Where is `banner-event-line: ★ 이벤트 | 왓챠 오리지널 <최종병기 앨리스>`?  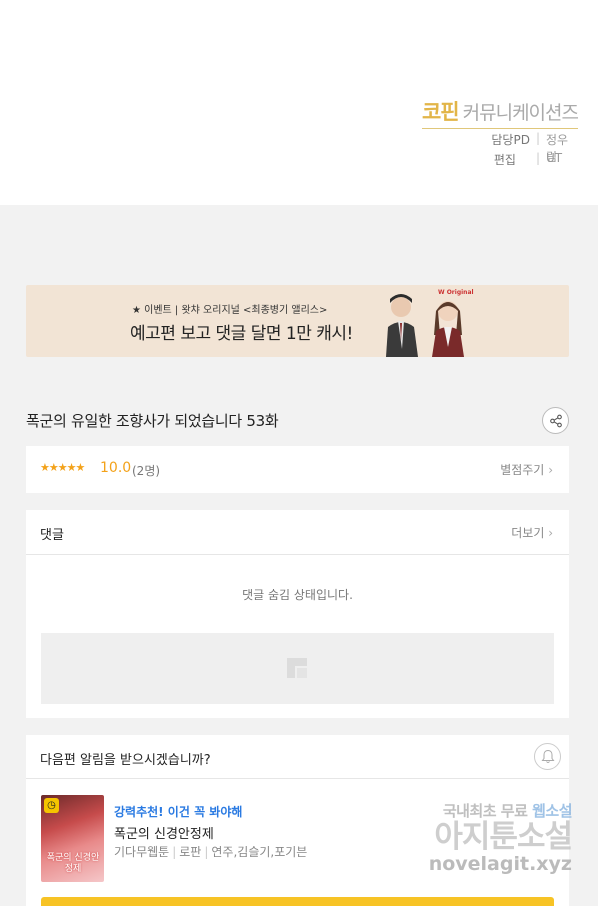
banner-event-line: ★ 이벤트 | 왓챠 오리지널 <최종병기 앨리스> is located at coordinates (230, 310).